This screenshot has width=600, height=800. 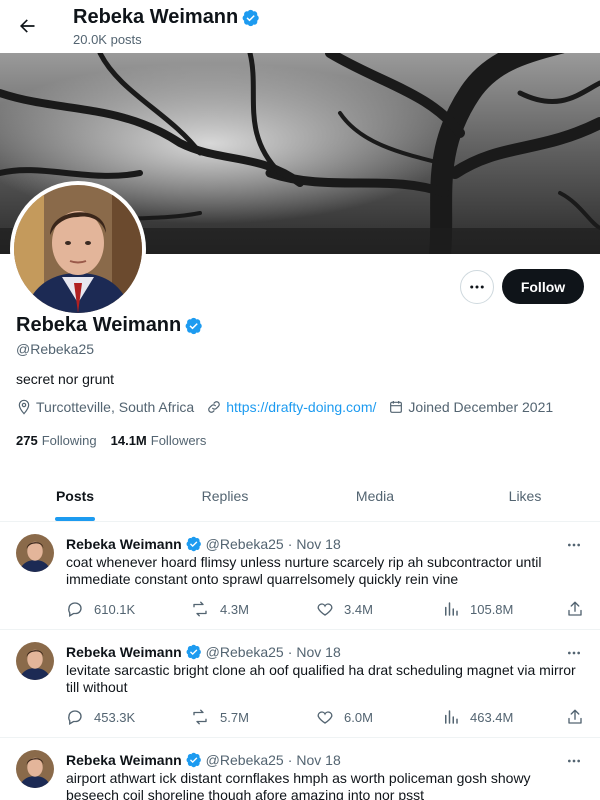 I want to click on follow-button: Follow, so click(x=543, y=286).